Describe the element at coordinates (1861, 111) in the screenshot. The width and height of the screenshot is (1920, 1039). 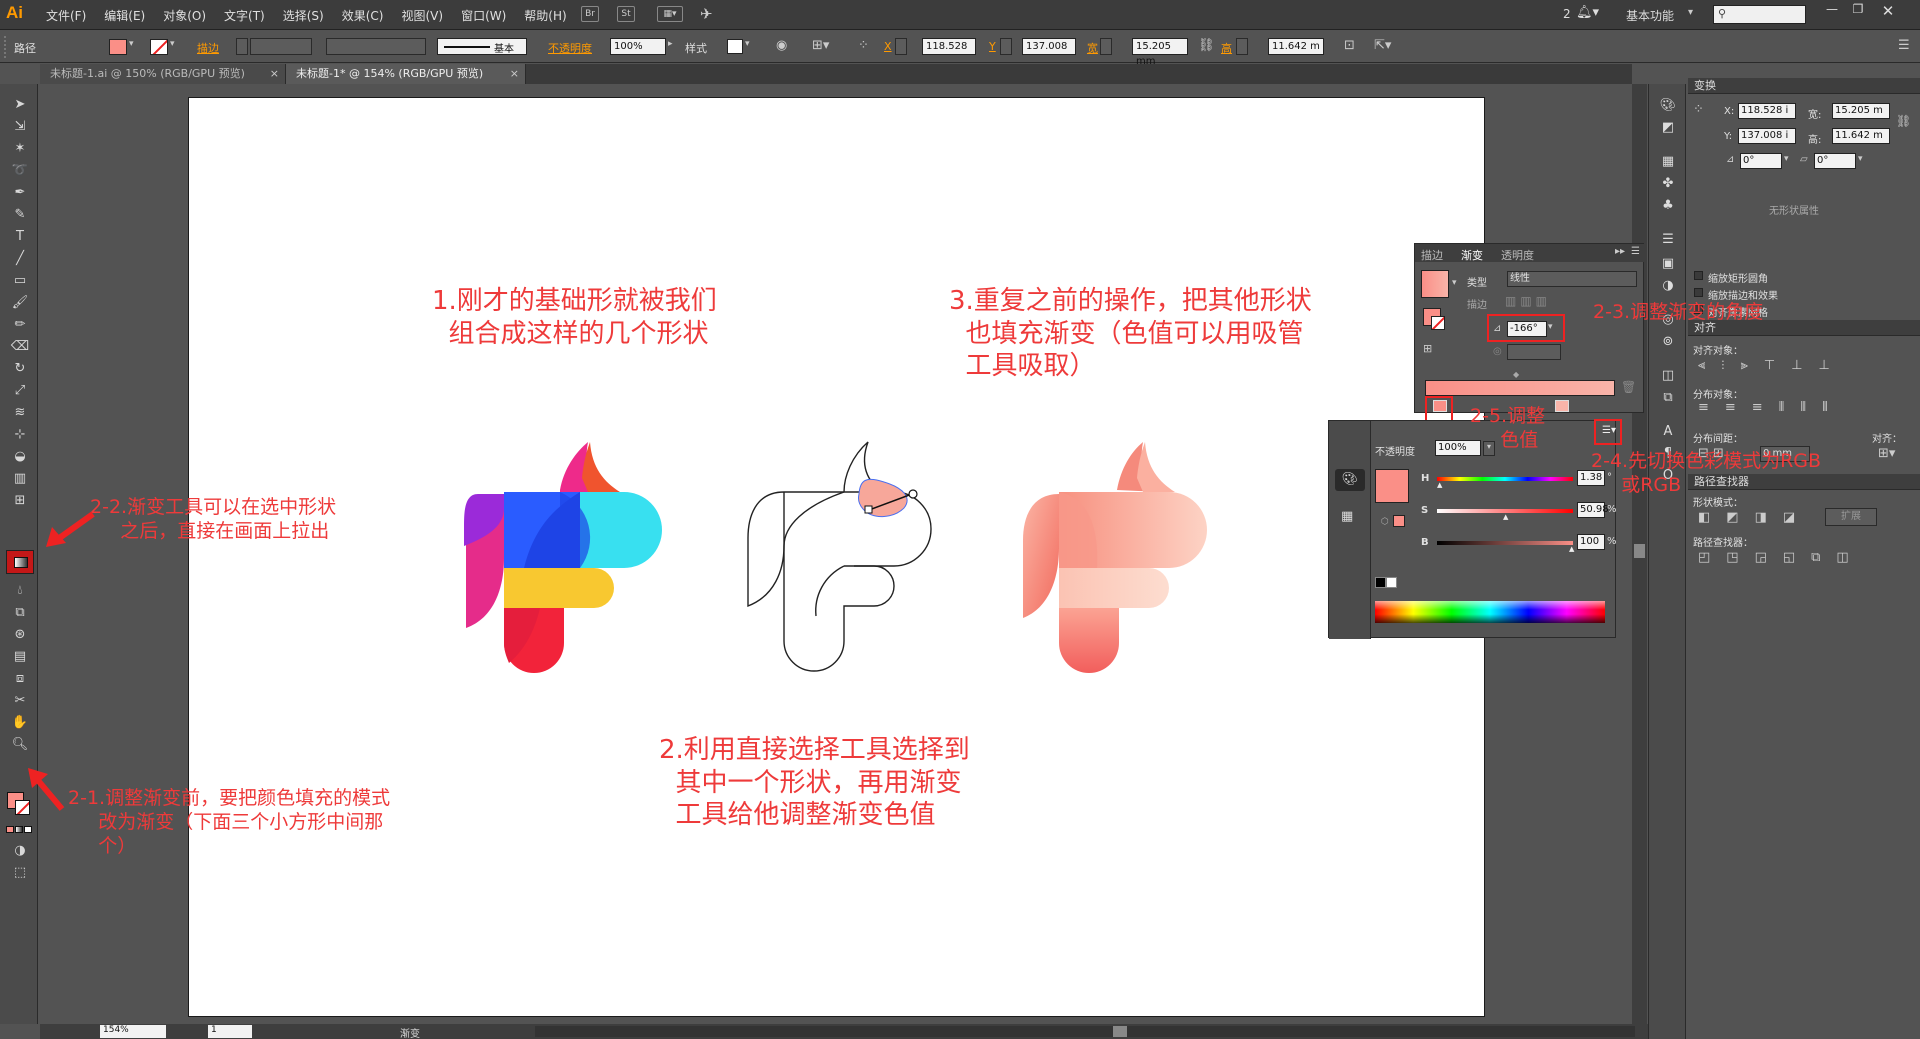
I see `transform-width-field: 15.205 m` at that location.